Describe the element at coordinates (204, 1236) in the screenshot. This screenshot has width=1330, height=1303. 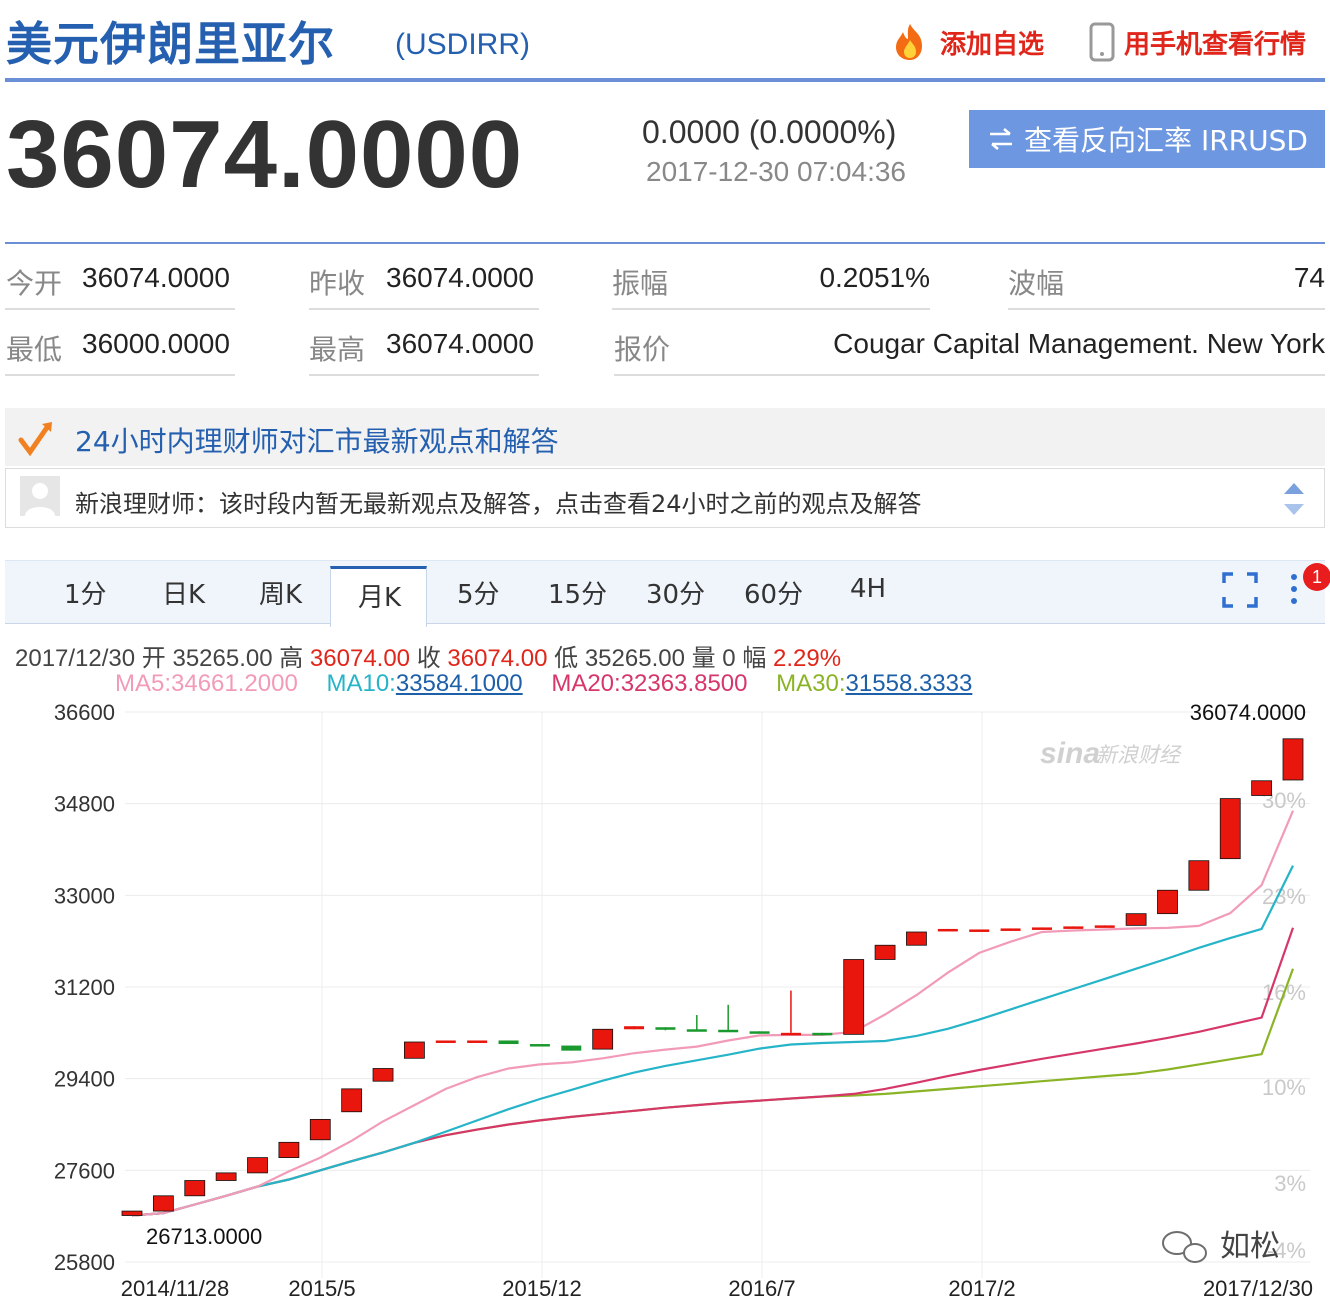
I see `min-label: 26713.0000` at that location.